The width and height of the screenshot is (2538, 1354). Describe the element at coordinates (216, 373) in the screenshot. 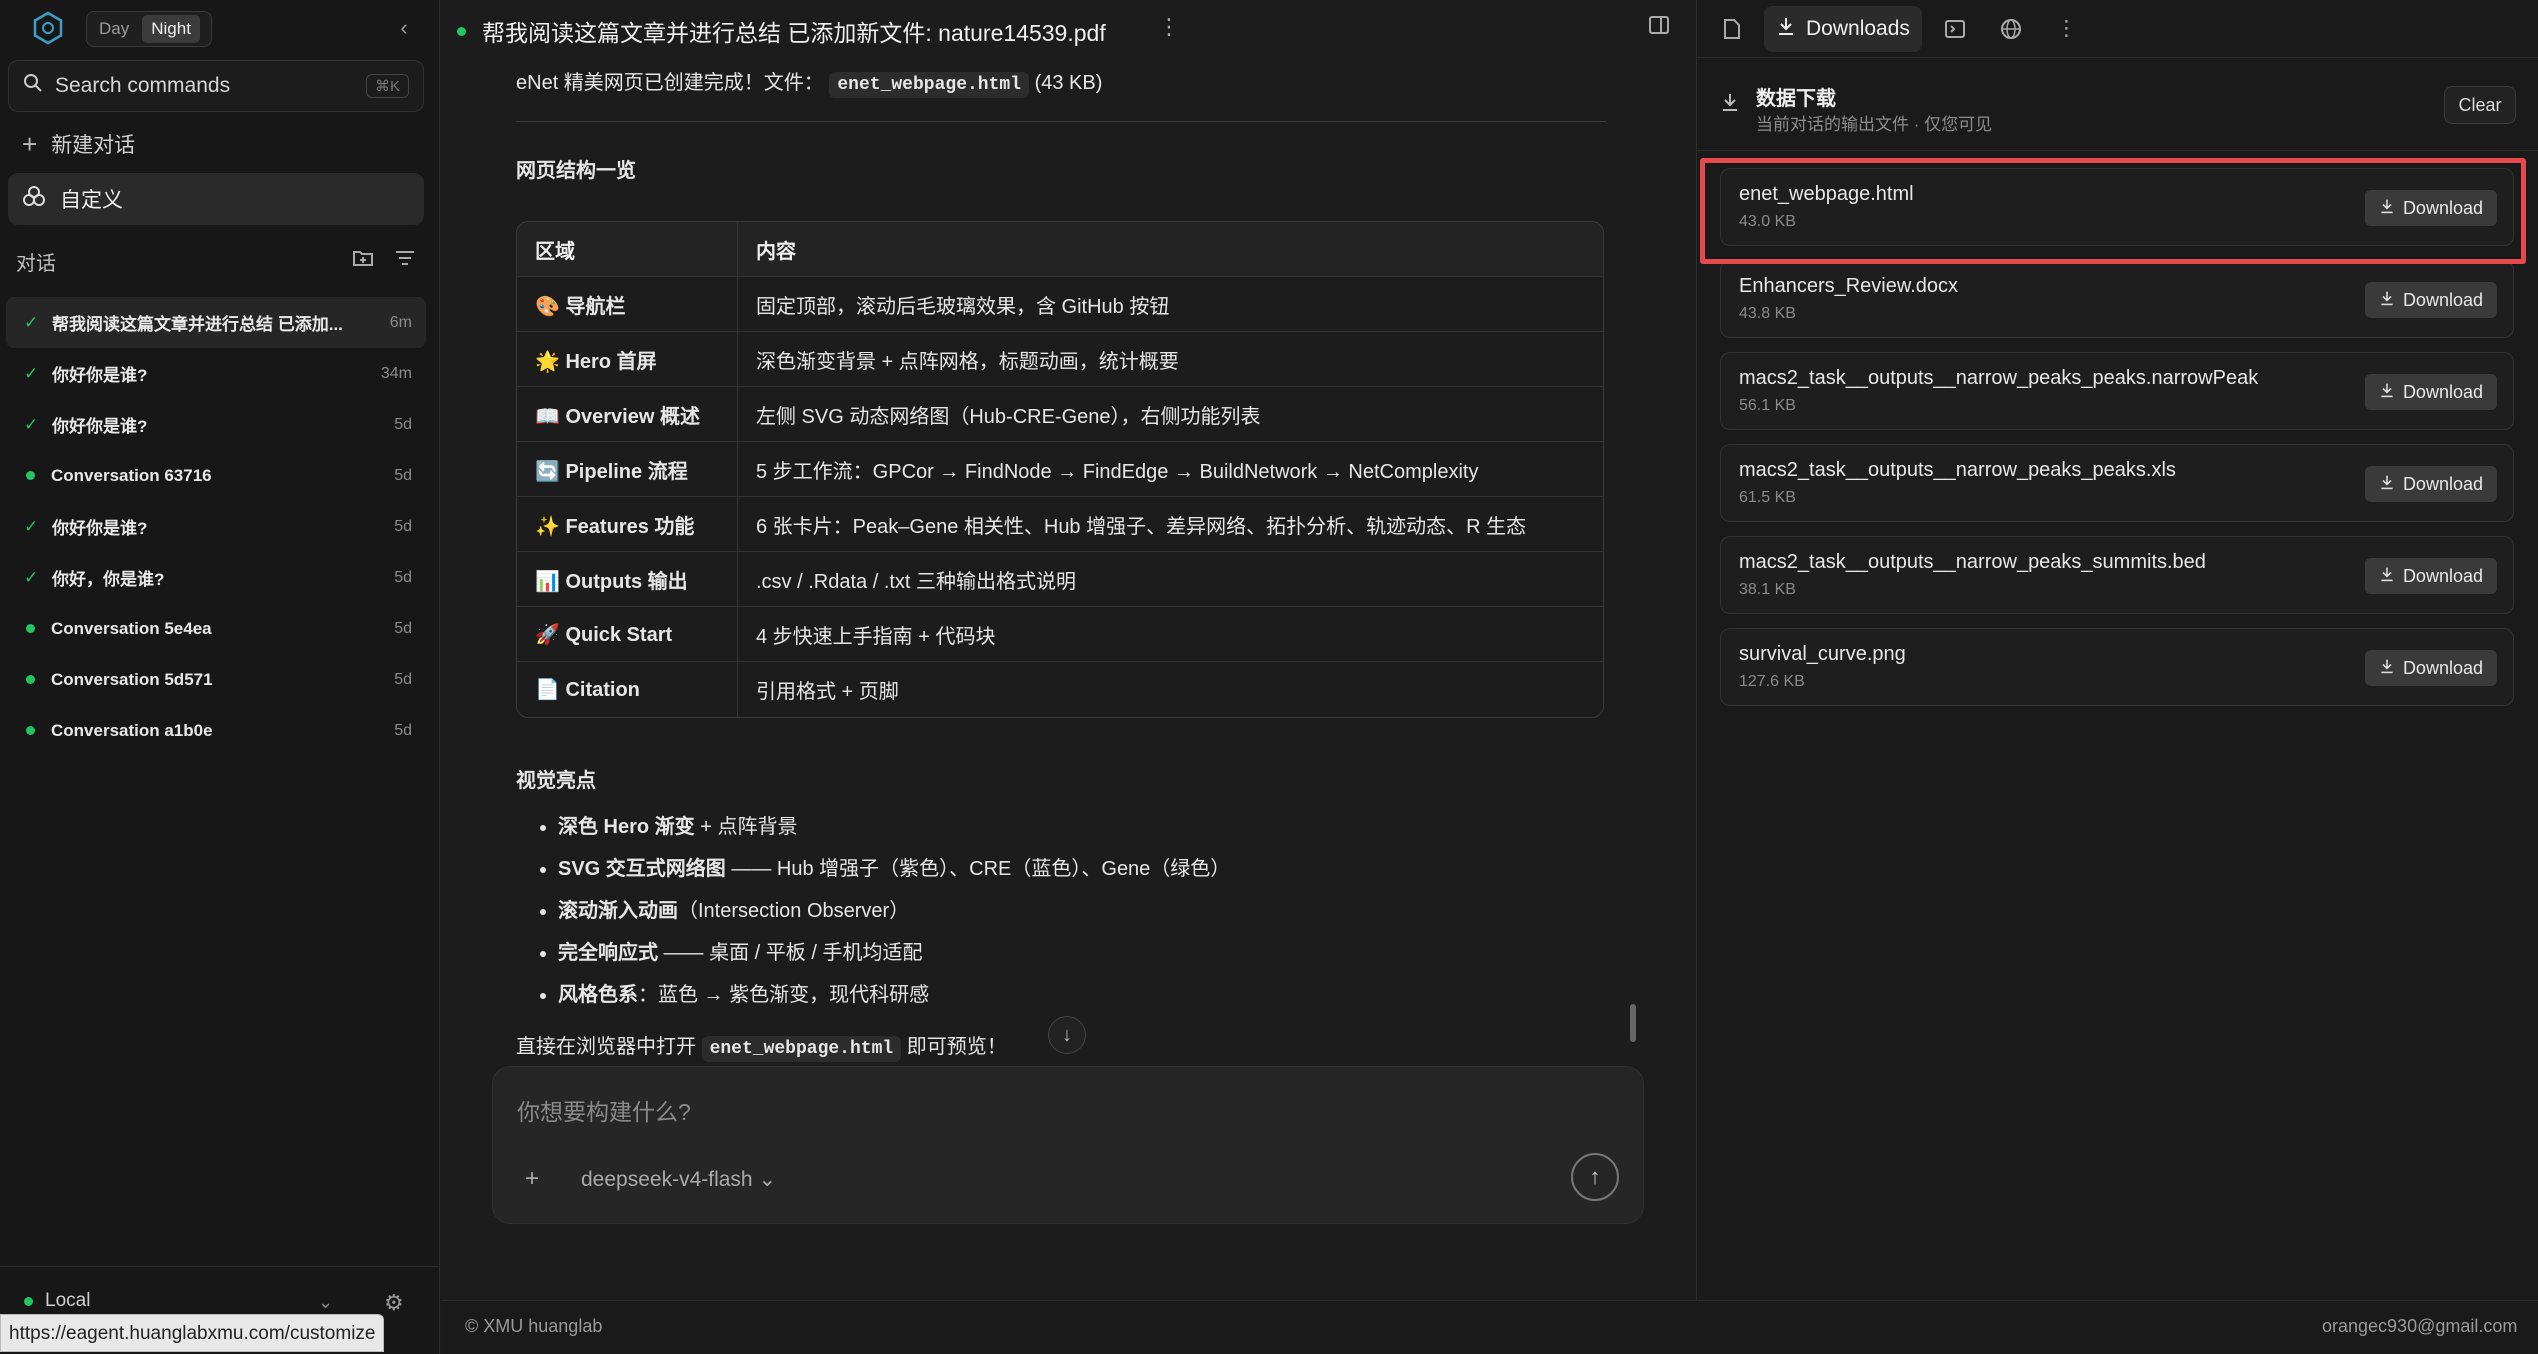

I see `conversation-item: ✓ 你好你是谁? 34m` at that location.